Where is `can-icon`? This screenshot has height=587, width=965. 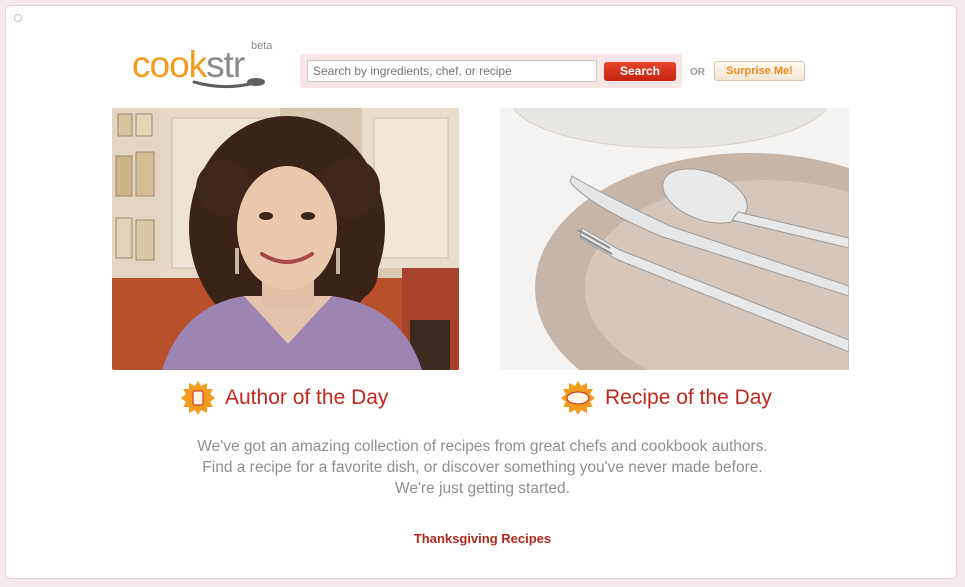 can-icon is located at coordinates (198, 398).